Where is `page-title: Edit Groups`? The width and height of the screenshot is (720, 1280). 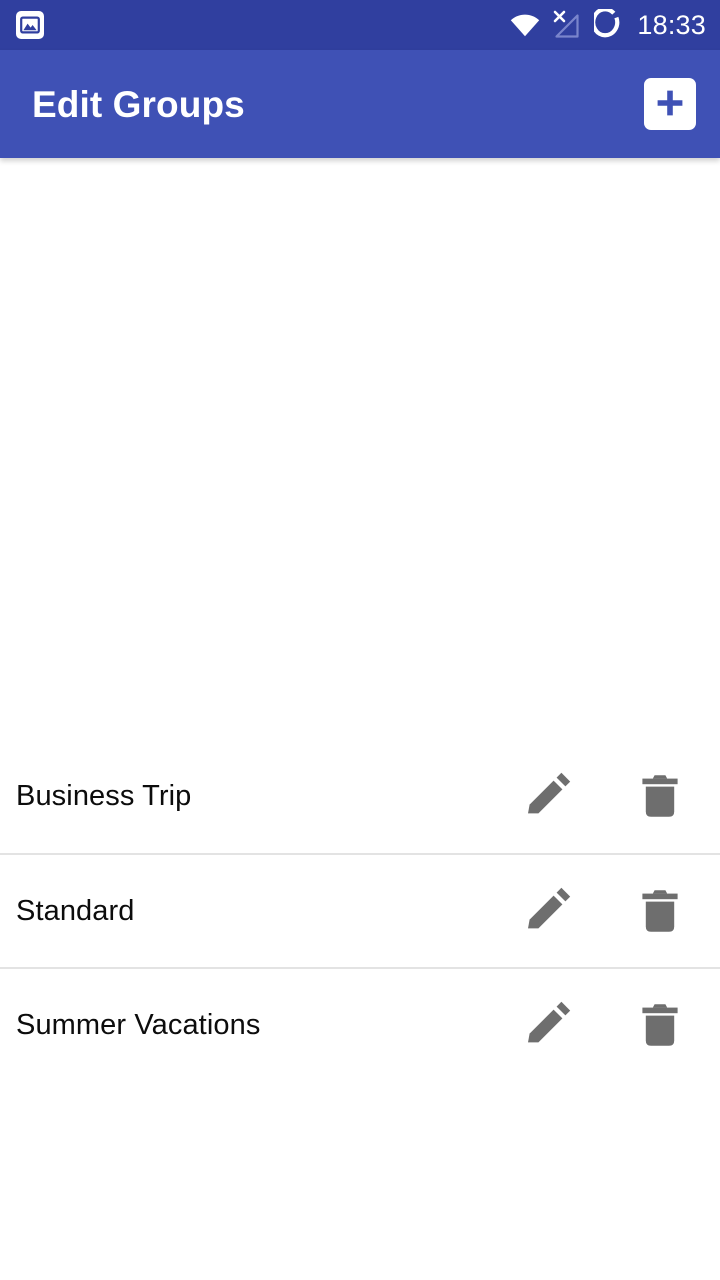 page-title: Edit Groups is located at coordinates (138, 104).